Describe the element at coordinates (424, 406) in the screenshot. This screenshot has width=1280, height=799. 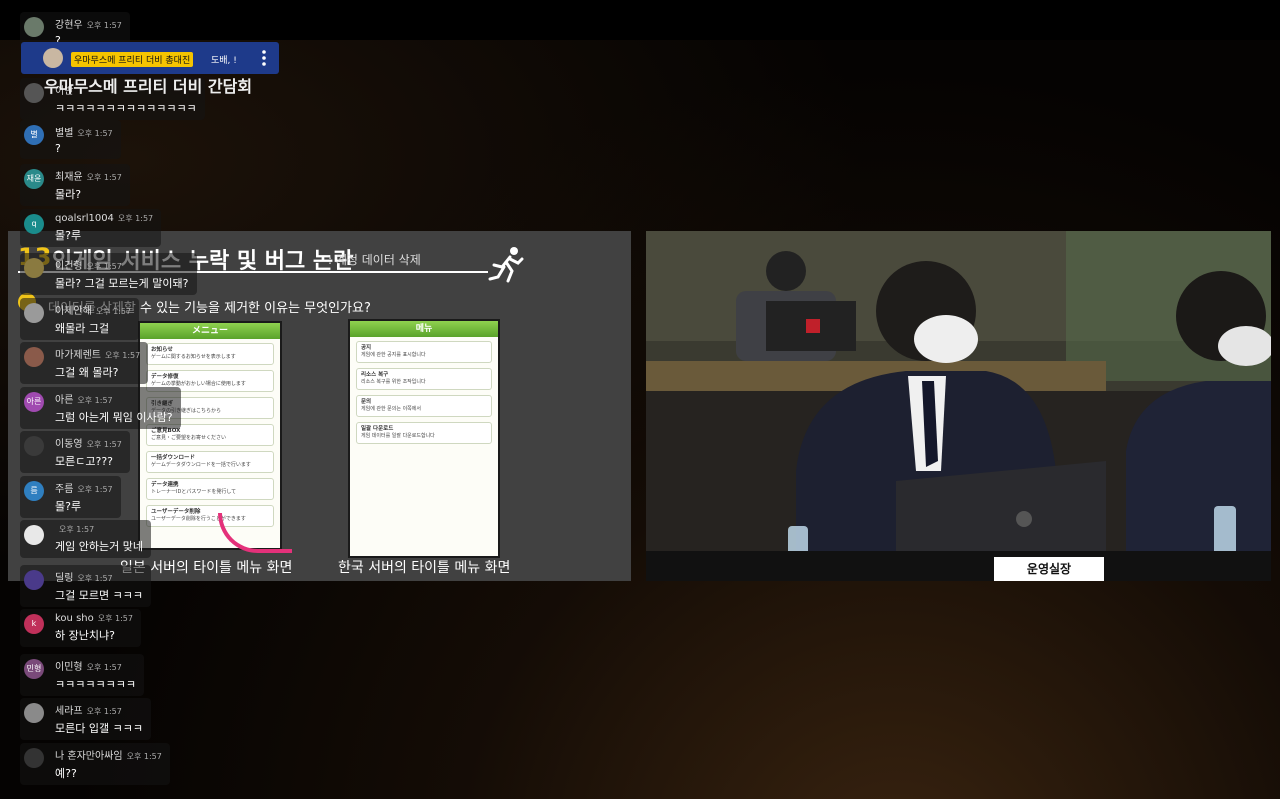
I see `kr-menu-row: 문의 게임에 관한 문의는 이쪽에서` at that location.